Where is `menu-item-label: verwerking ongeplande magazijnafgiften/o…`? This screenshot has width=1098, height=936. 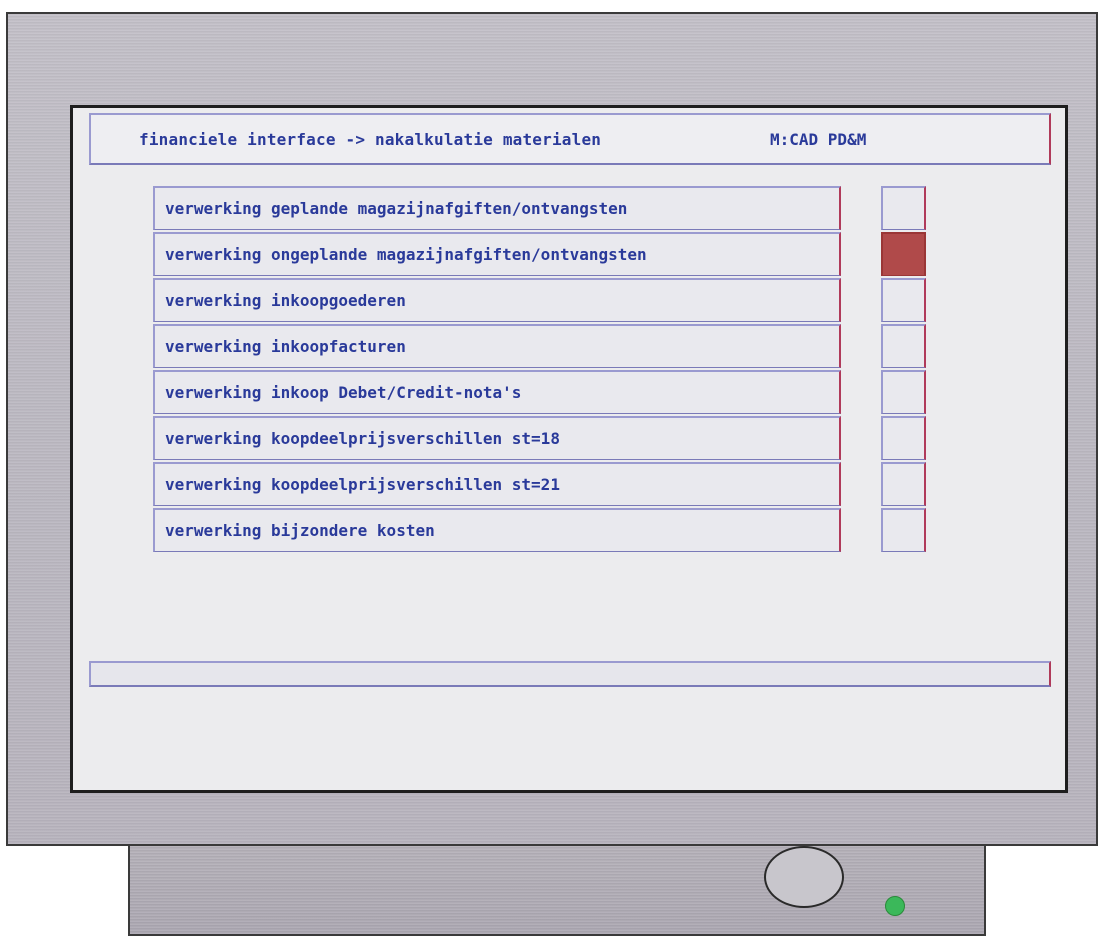
menu-item-label: verwerking ongeplande magazijnafgiften/o… is located at coordinates (406, 254).